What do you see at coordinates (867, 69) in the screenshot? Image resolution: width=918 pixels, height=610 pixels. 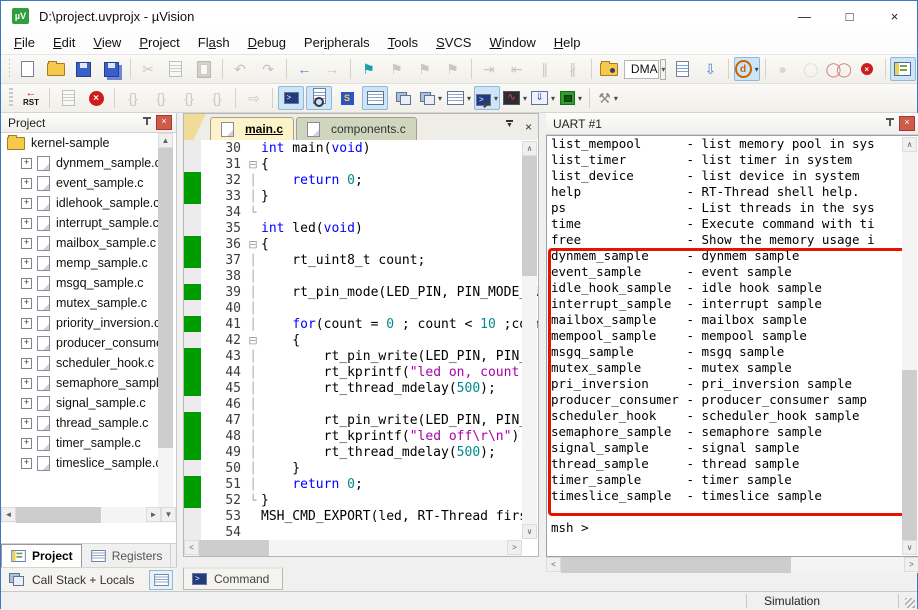 I see `kill-all-breakpoints-button: ×` at bounding box center [867, 69].